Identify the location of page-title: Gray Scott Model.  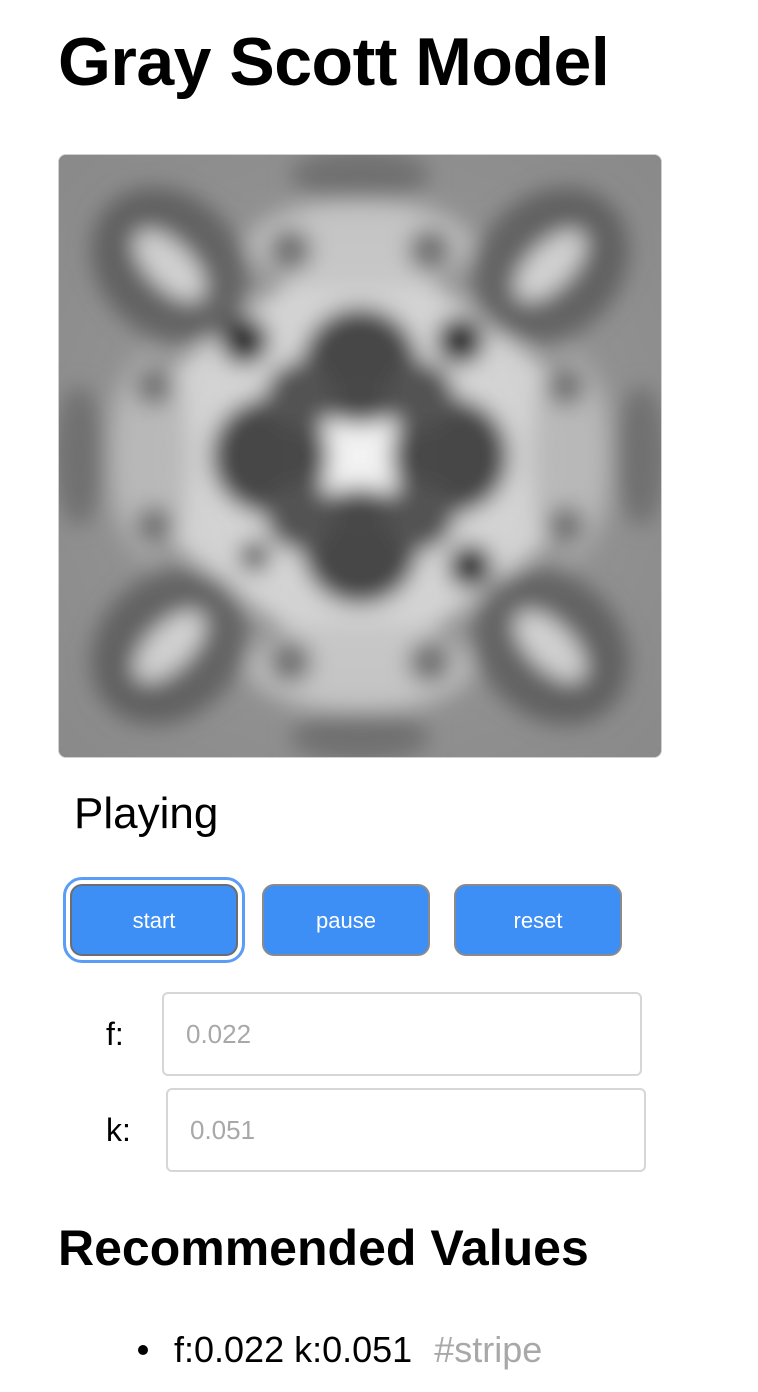
(334, 62).